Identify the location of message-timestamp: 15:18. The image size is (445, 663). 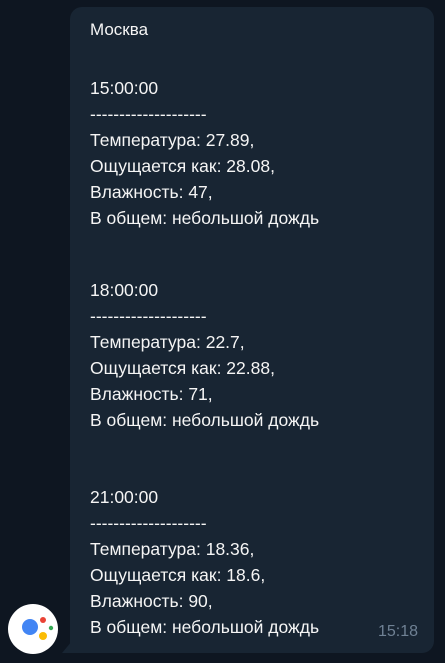
(397, 631).